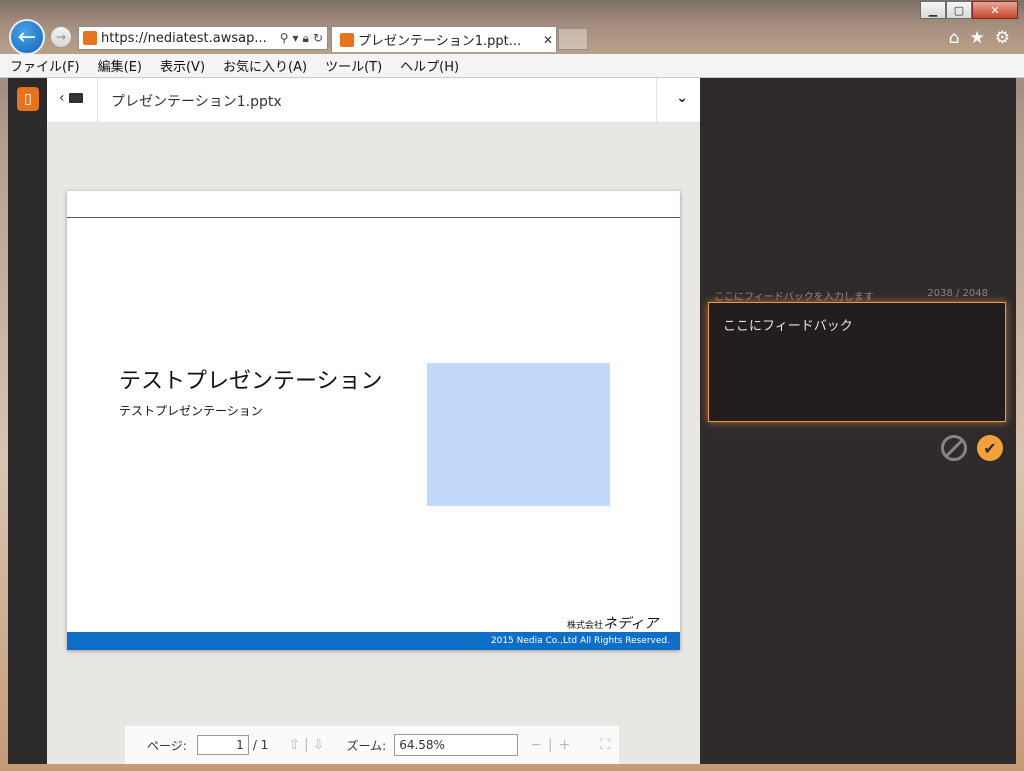 The height and width of the screenshot is (771, 1024). What do you see at coordinates (959, 10) in the screenshot?
I see `maximize-icon: ▢` at bounding box center [959, 10].